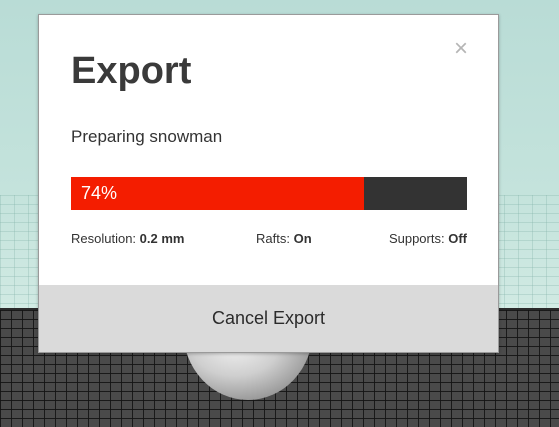 The height and width of the screenshot is (427, 559). Describe the element at coordinates (457, 238) in the screenshot. I see `supports-value: Off` at that location.